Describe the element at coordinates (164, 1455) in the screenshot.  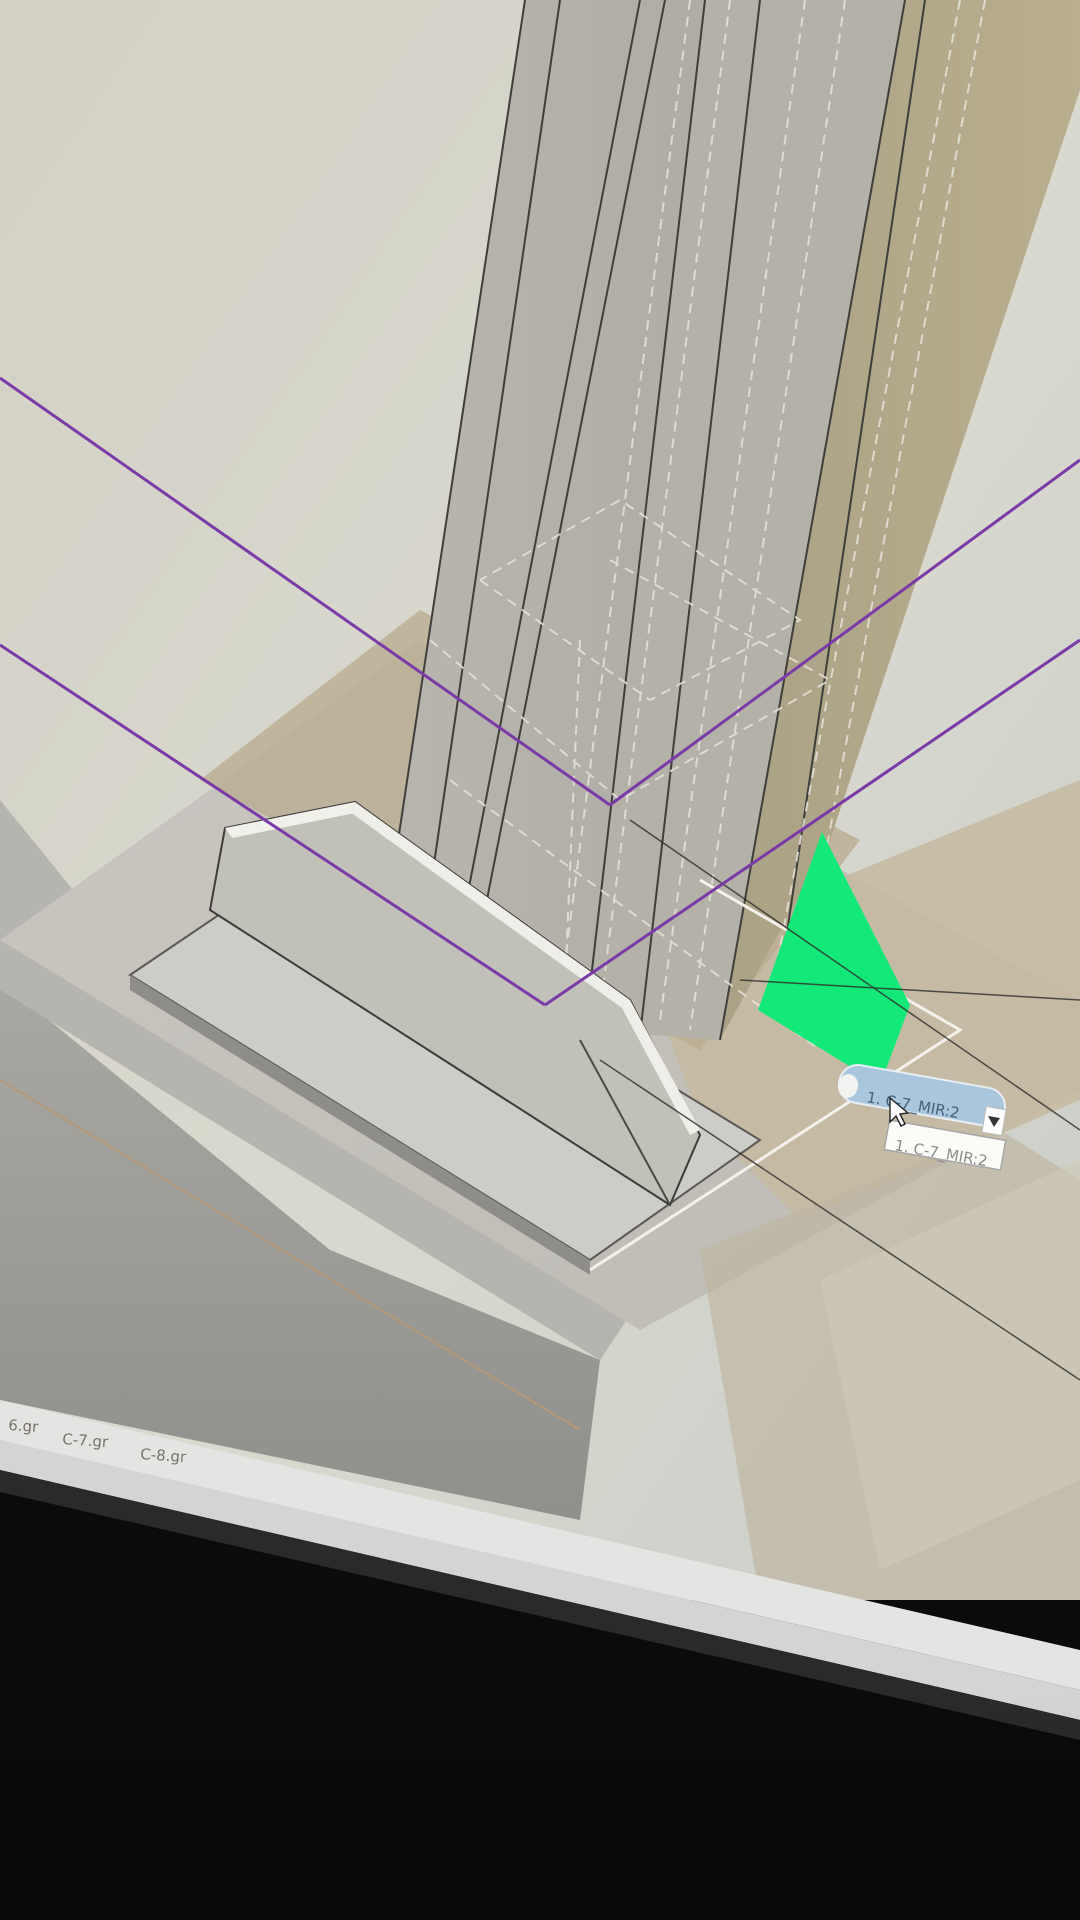
I see `tab-c8-gr: C-8.gr` at that location.